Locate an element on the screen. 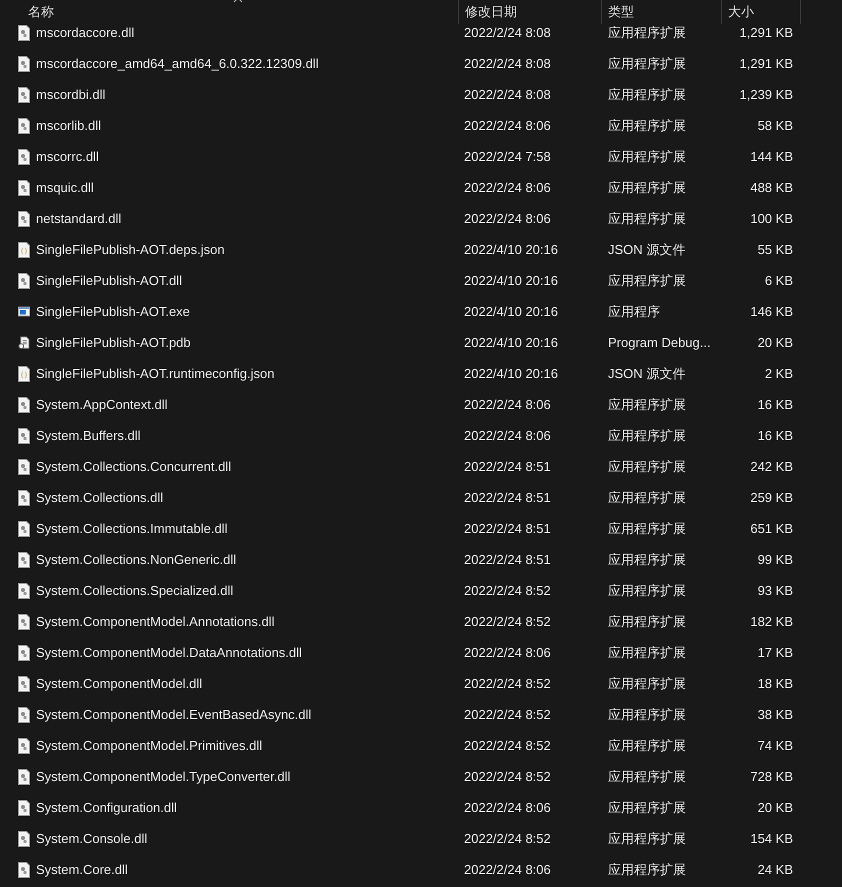 This screenshot has width=842, height=887. file-name: netstandard.dll is located at coordinates (79, 218).